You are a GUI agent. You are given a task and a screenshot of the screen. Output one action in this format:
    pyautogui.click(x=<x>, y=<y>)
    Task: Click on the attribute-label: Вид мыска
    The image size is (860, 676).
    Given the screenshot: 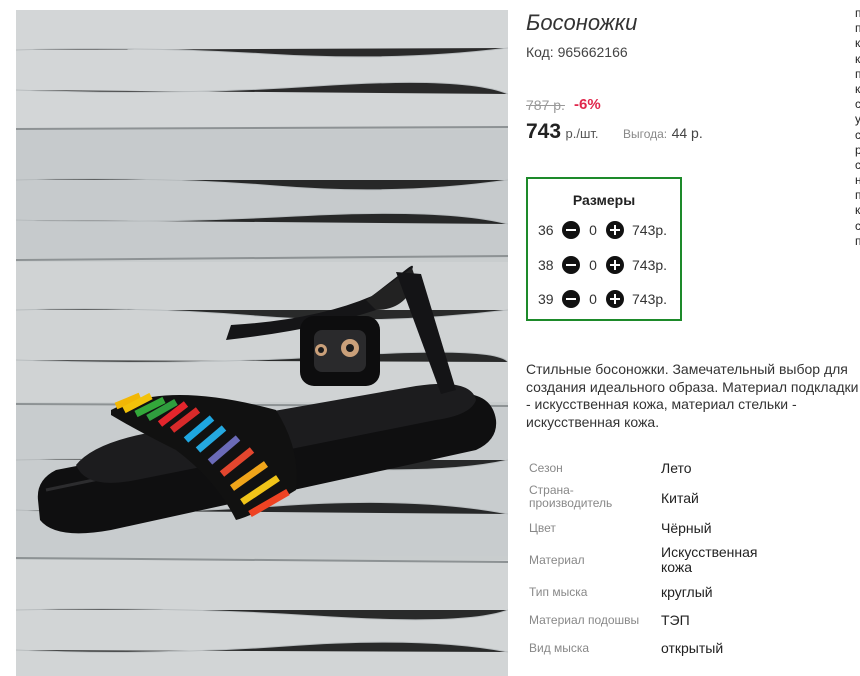 What is the action you would take?
    pyautogui.click(x=559, y=648)
    